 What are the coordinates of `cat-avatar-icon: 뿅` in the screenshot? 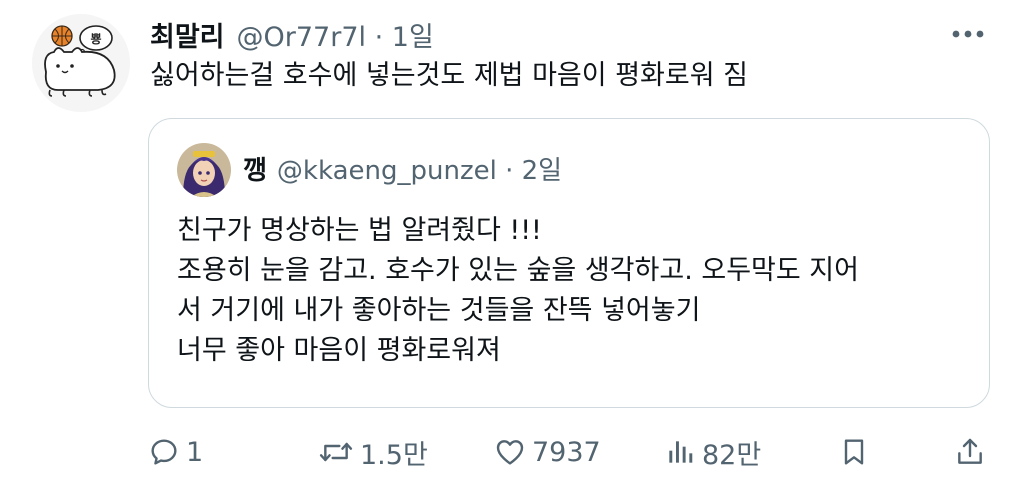 It's located at (81, 63).